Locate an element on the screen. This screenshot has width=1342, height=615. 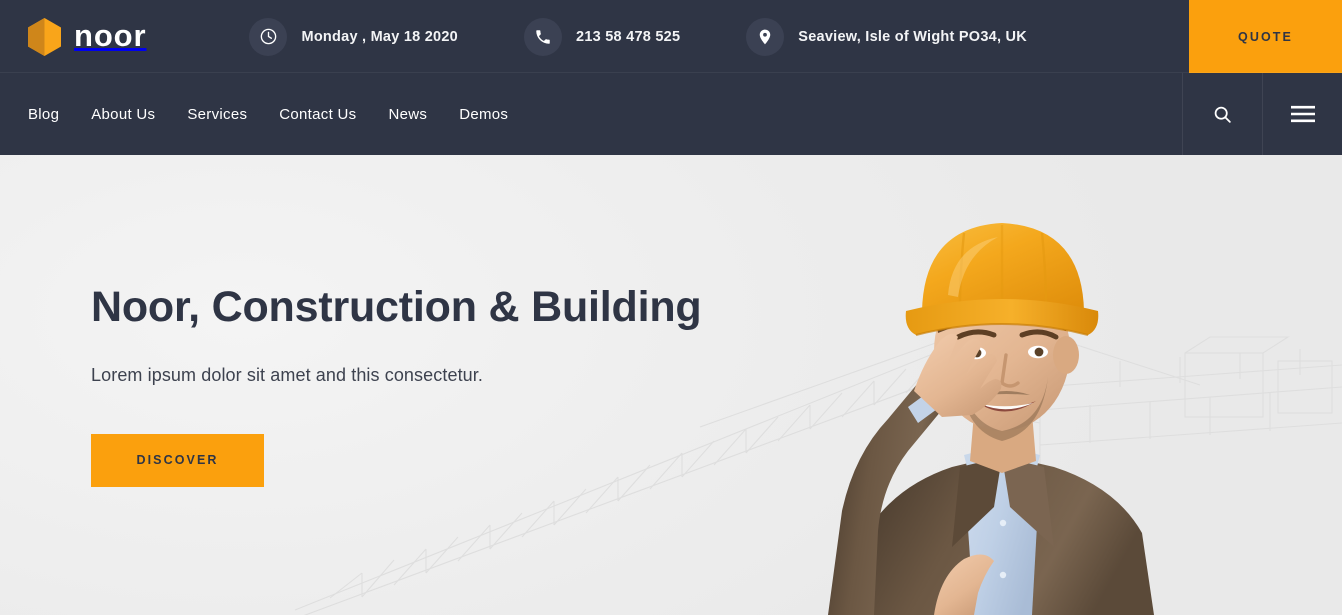
info-date-text: Monday , May 18 2020 is located at coordinates (379, 36).